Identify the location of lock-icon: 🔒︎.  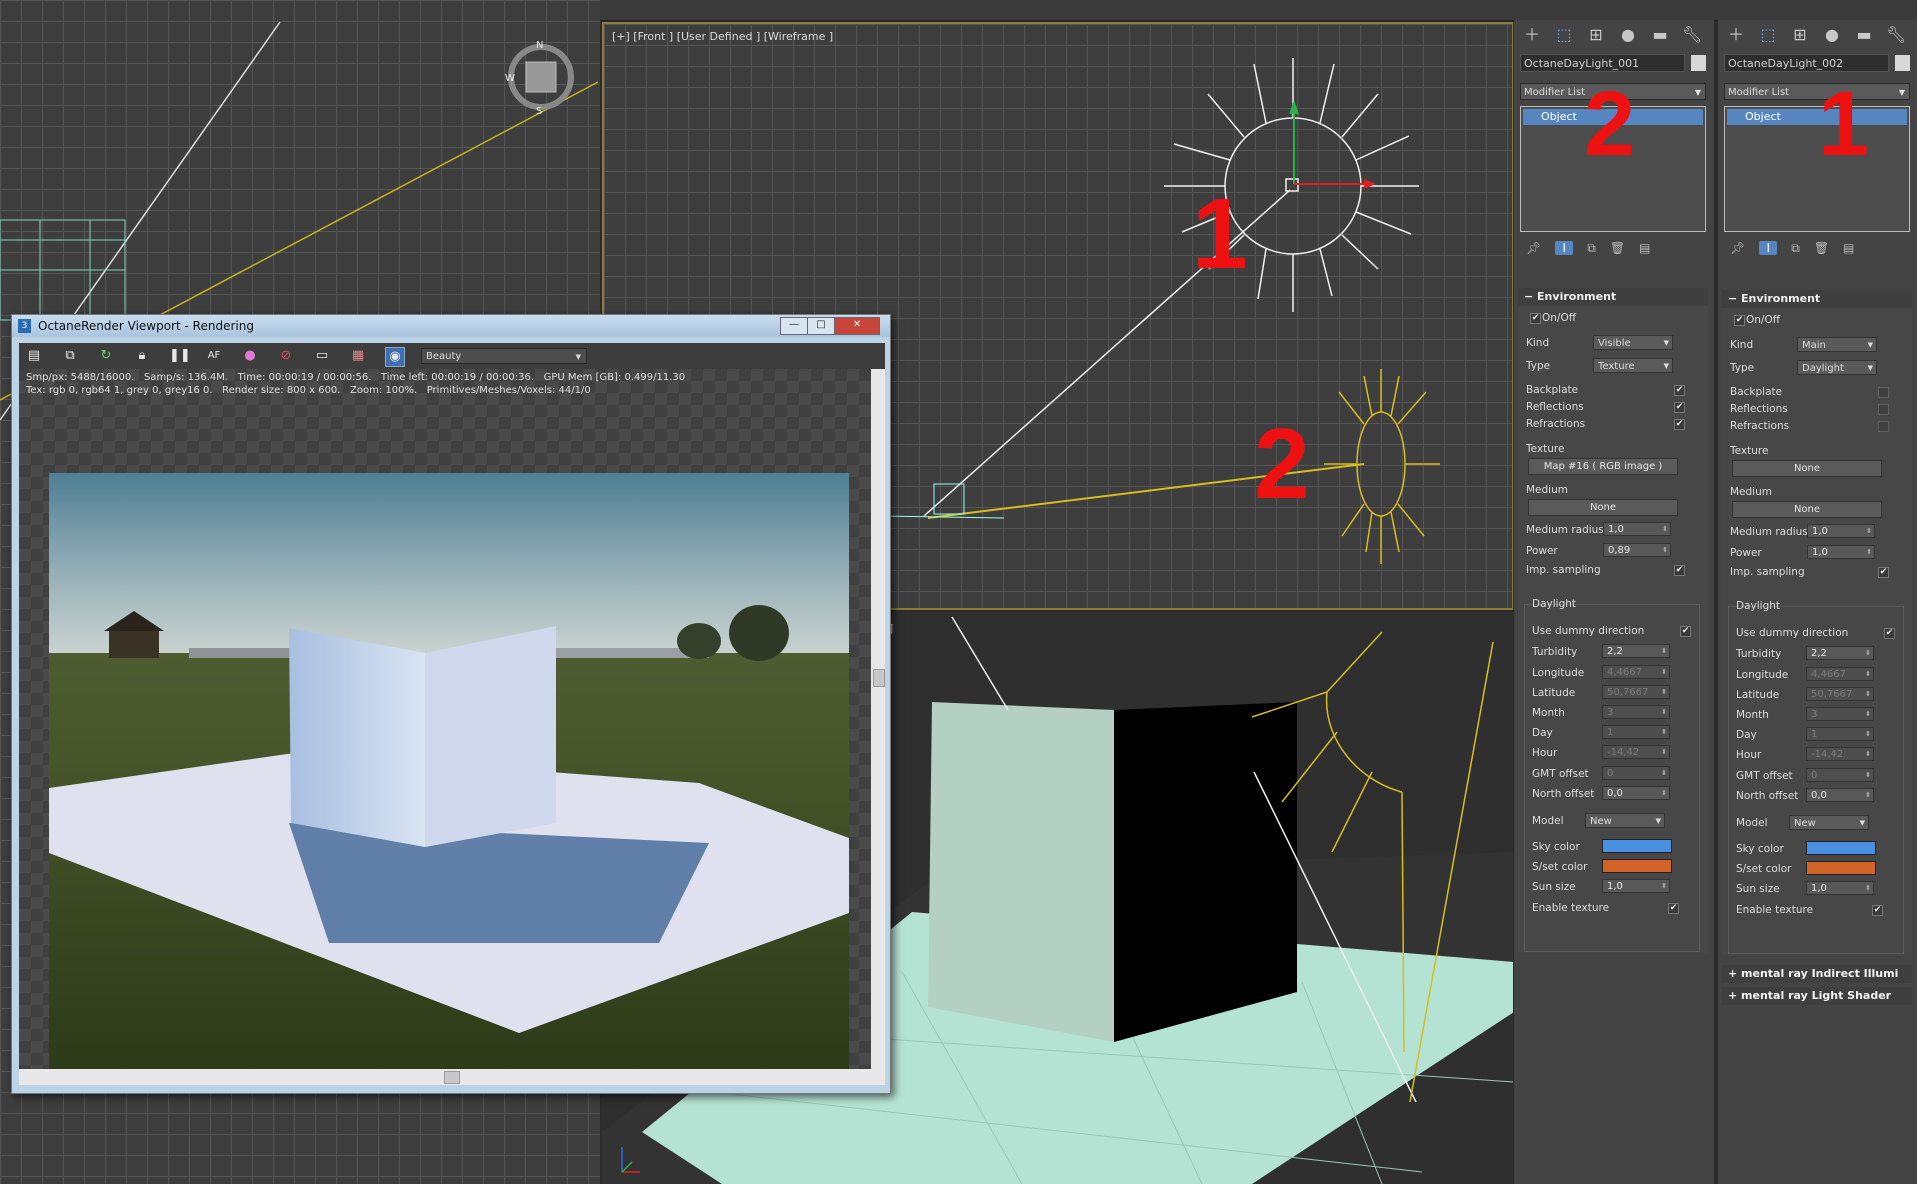
(142, 356).